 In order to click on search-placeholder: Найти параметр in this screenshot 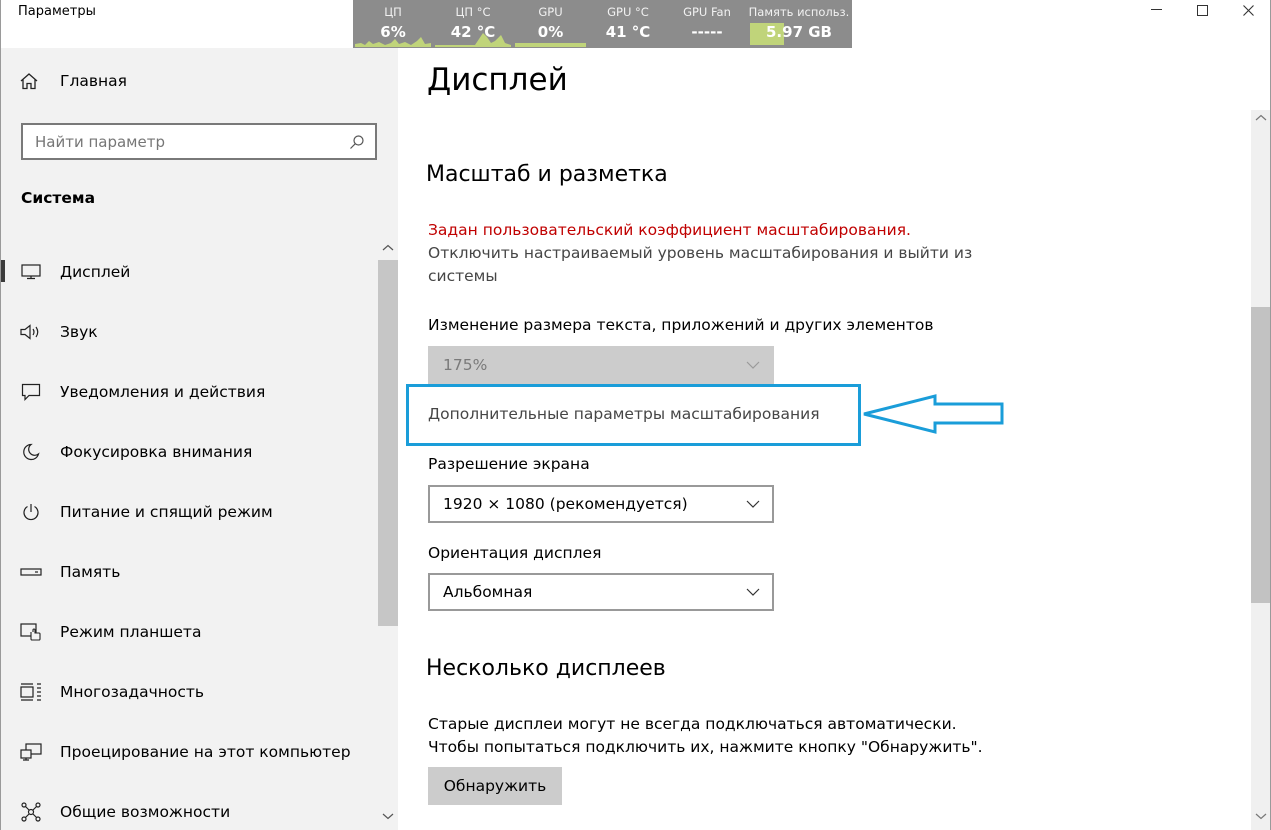, I will do `click(100, 141)`.